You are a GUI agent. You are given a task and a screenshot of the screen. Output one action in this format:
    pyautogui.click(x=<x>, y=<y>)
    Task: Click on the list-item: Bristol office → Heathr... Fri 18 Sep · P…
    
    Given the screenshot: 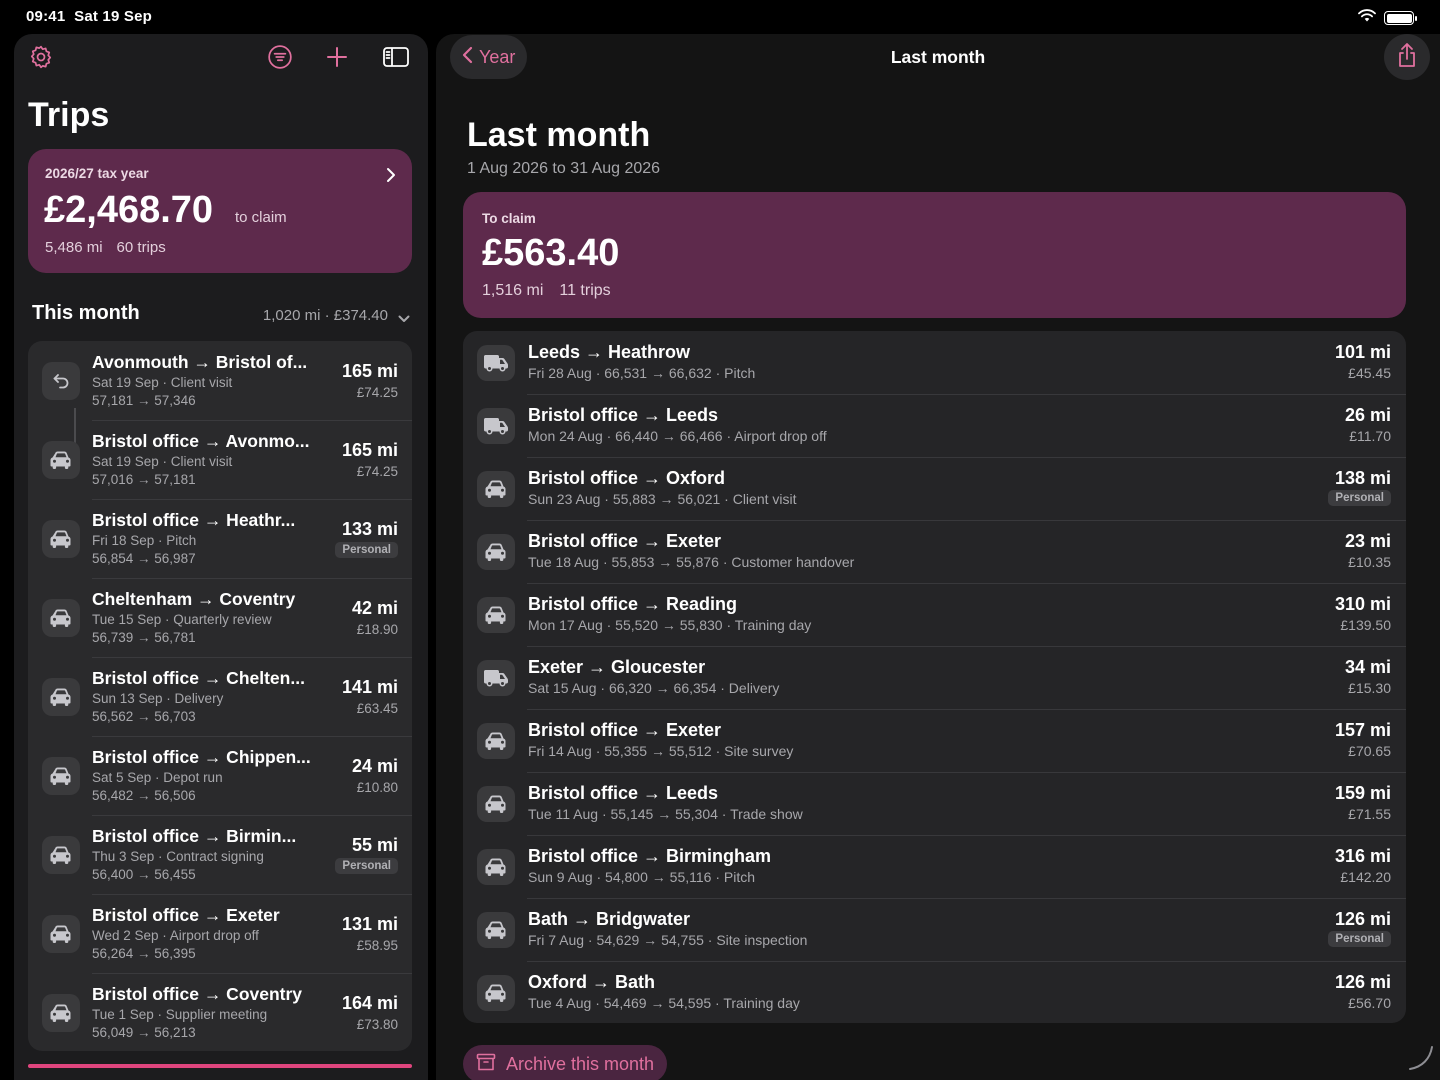 What is the action you would take?
    pyautogui.click(x=220, y=538)
    